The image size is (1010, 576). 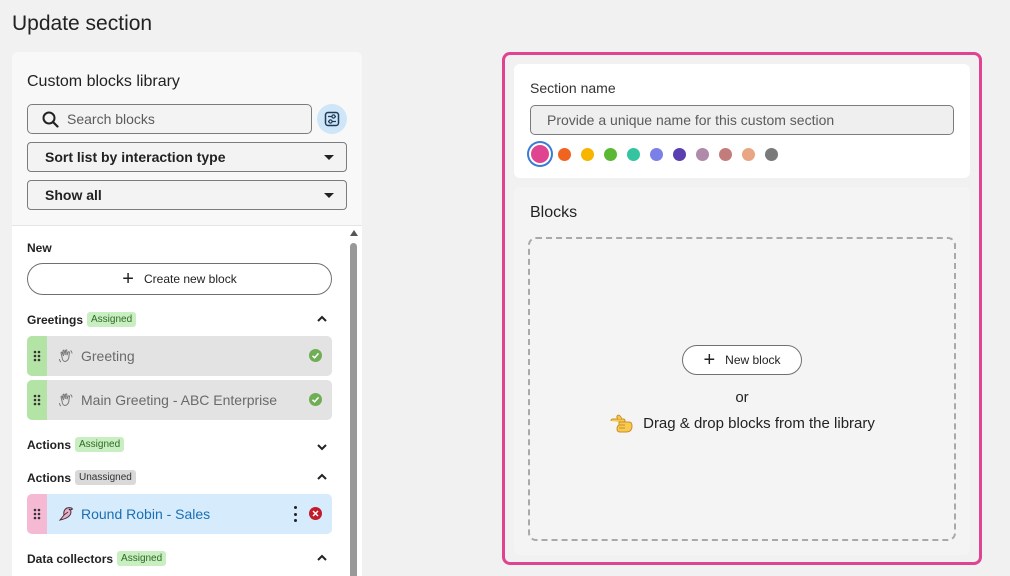 I want to click on group-label-text: Greetings, so click(x=55, y=319).